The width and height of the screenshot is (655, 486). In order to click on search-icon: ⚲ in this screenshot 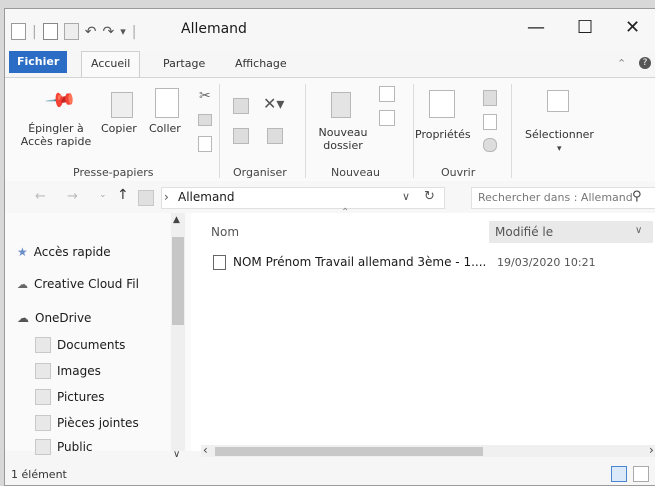, I will do `click(637, 196)`.